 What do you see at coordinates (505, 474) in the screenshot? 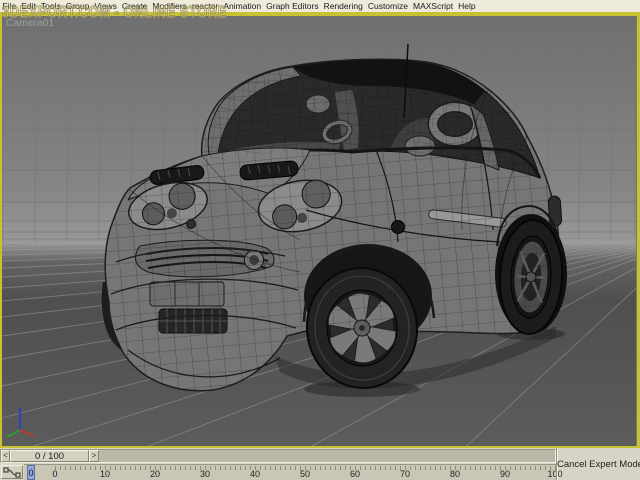
I see `frame-tick-label-90: 90` at bounding box center [505, 474].